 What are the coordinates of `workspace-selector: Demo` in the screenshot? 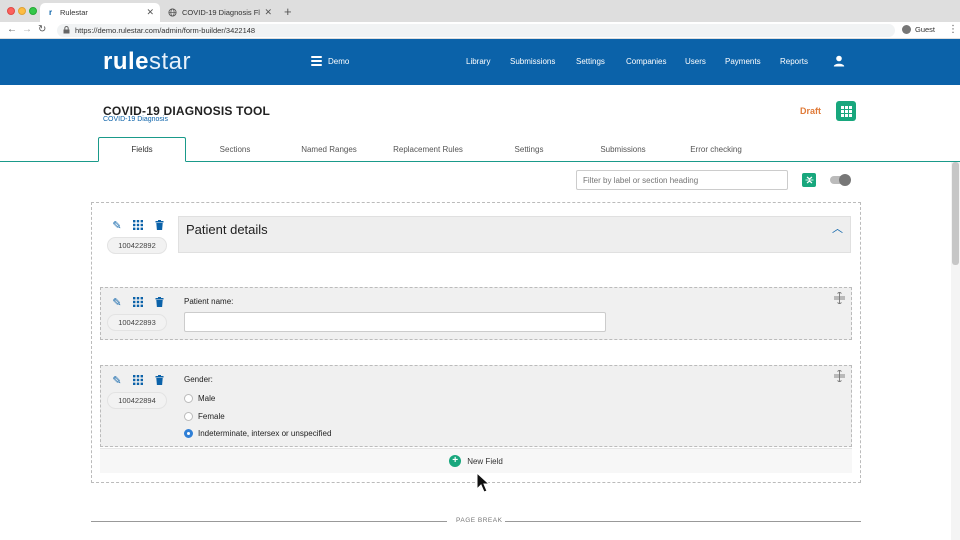 It's located at (330, 61).